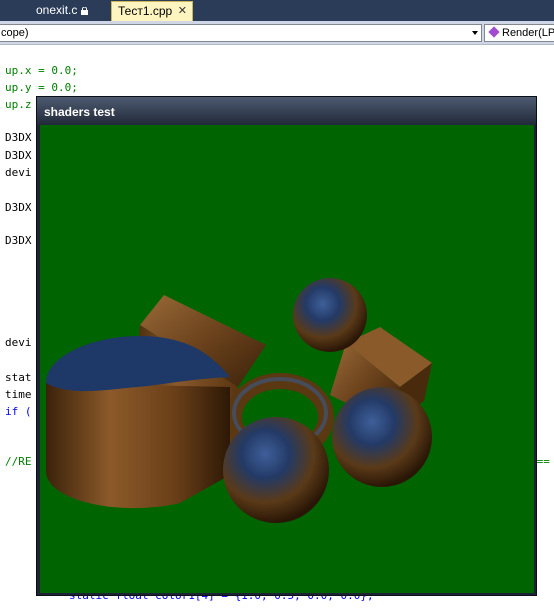 This screenshot has width=554, height=609. What do you see at coordinates (79, 112) in the screenshot?
I see `window-title: shaders test` at bounding box center [79, 112].